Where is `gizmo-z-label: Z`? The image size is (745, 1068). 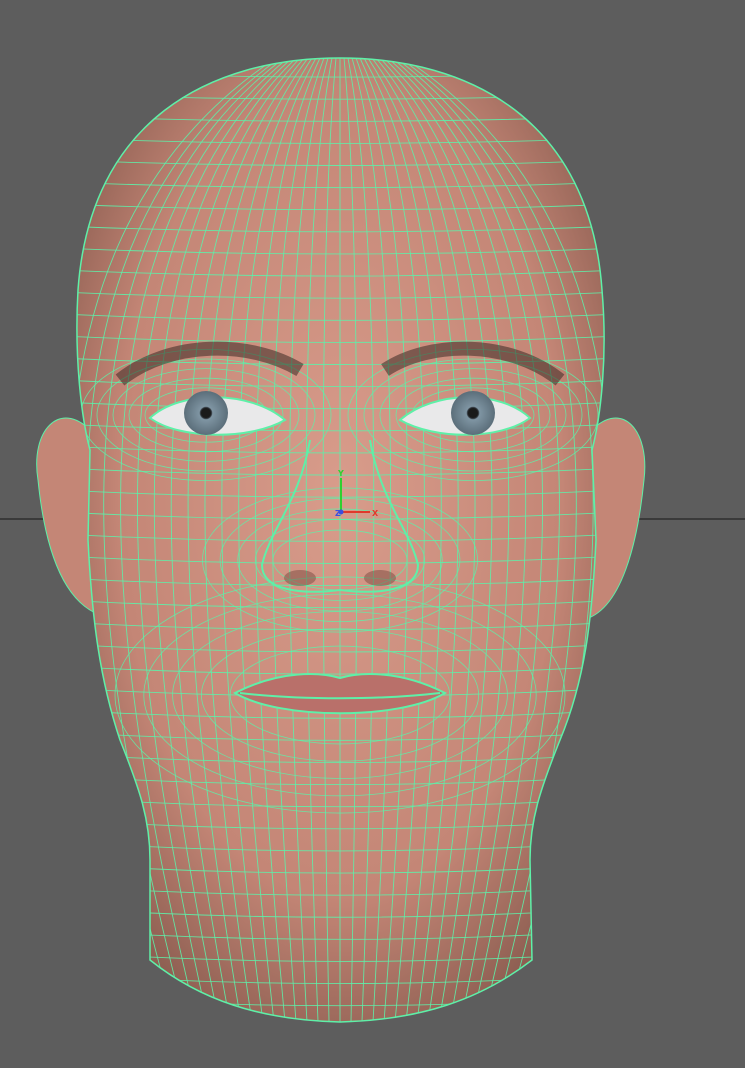
gizmo-z-label: Z is located at coordinates (338, 513).